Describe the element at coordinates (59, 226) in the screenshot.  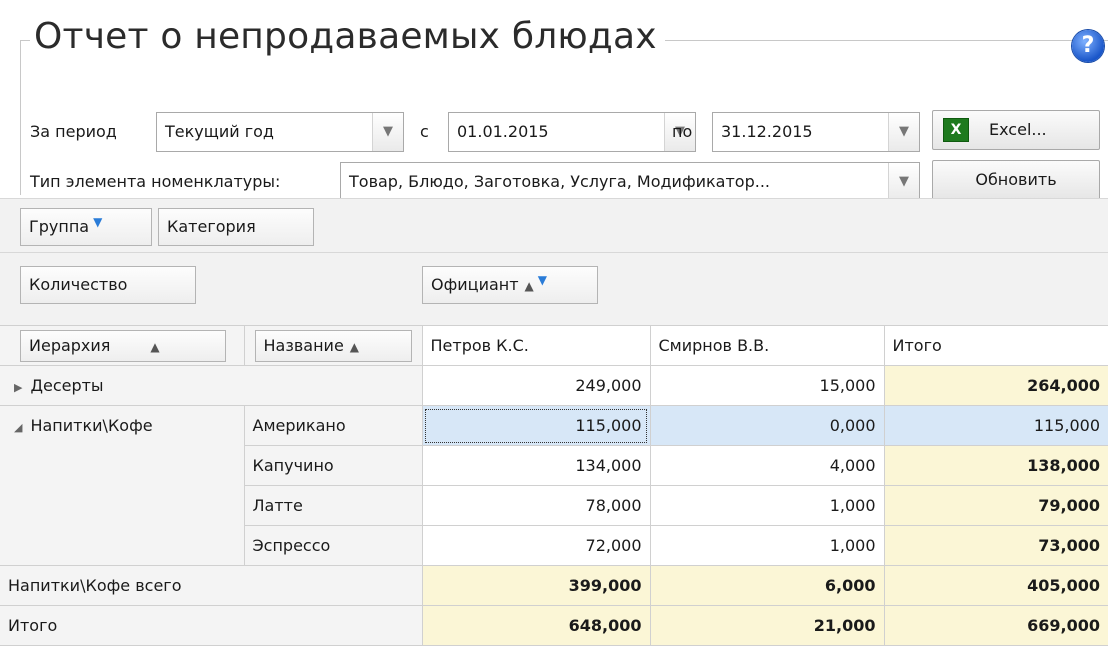
I see `field-group-label: Группа` at that location.